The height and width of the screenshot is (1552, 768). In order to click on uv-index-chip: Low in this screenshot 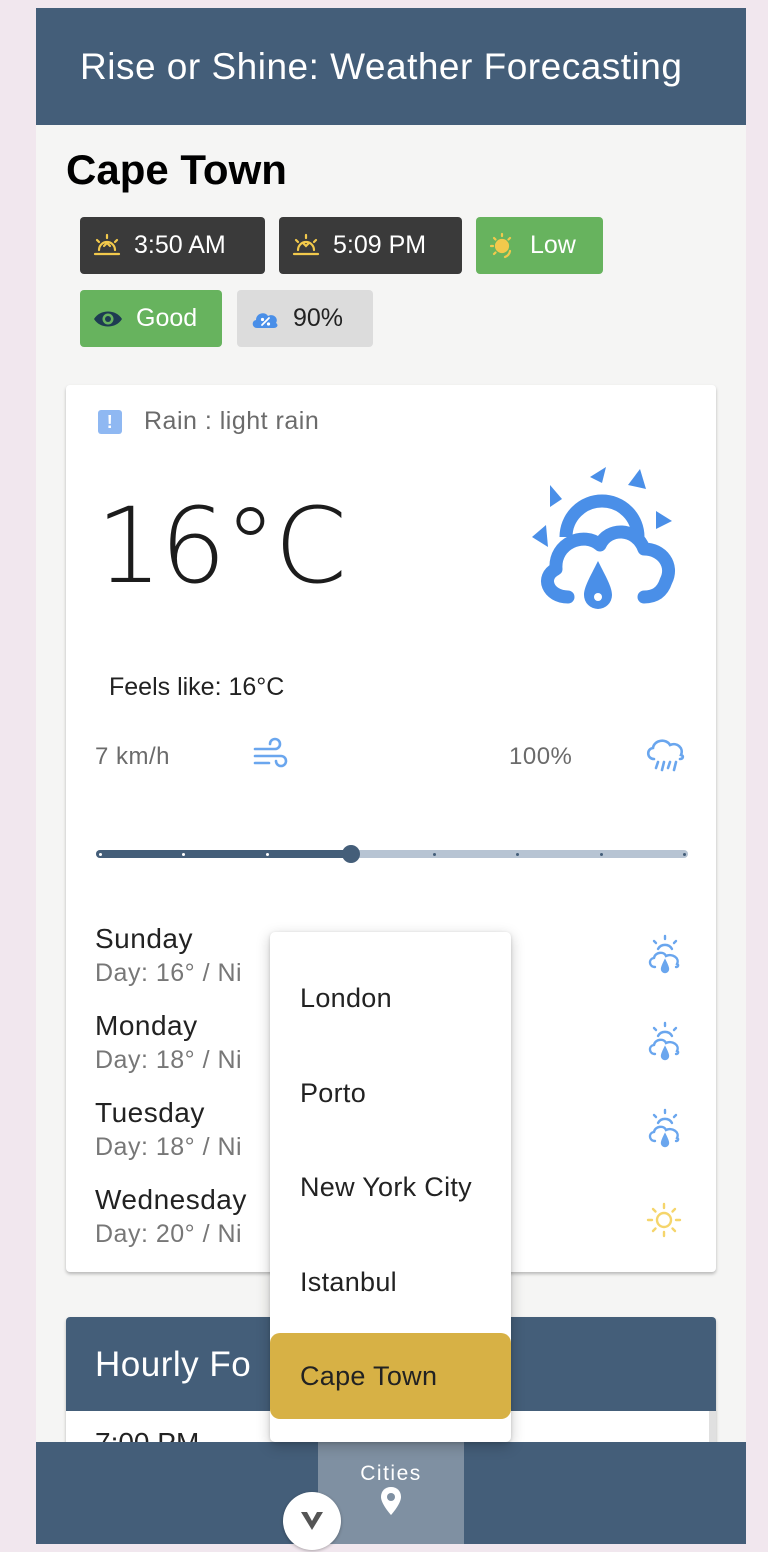, I will do `click(539, 245)`.